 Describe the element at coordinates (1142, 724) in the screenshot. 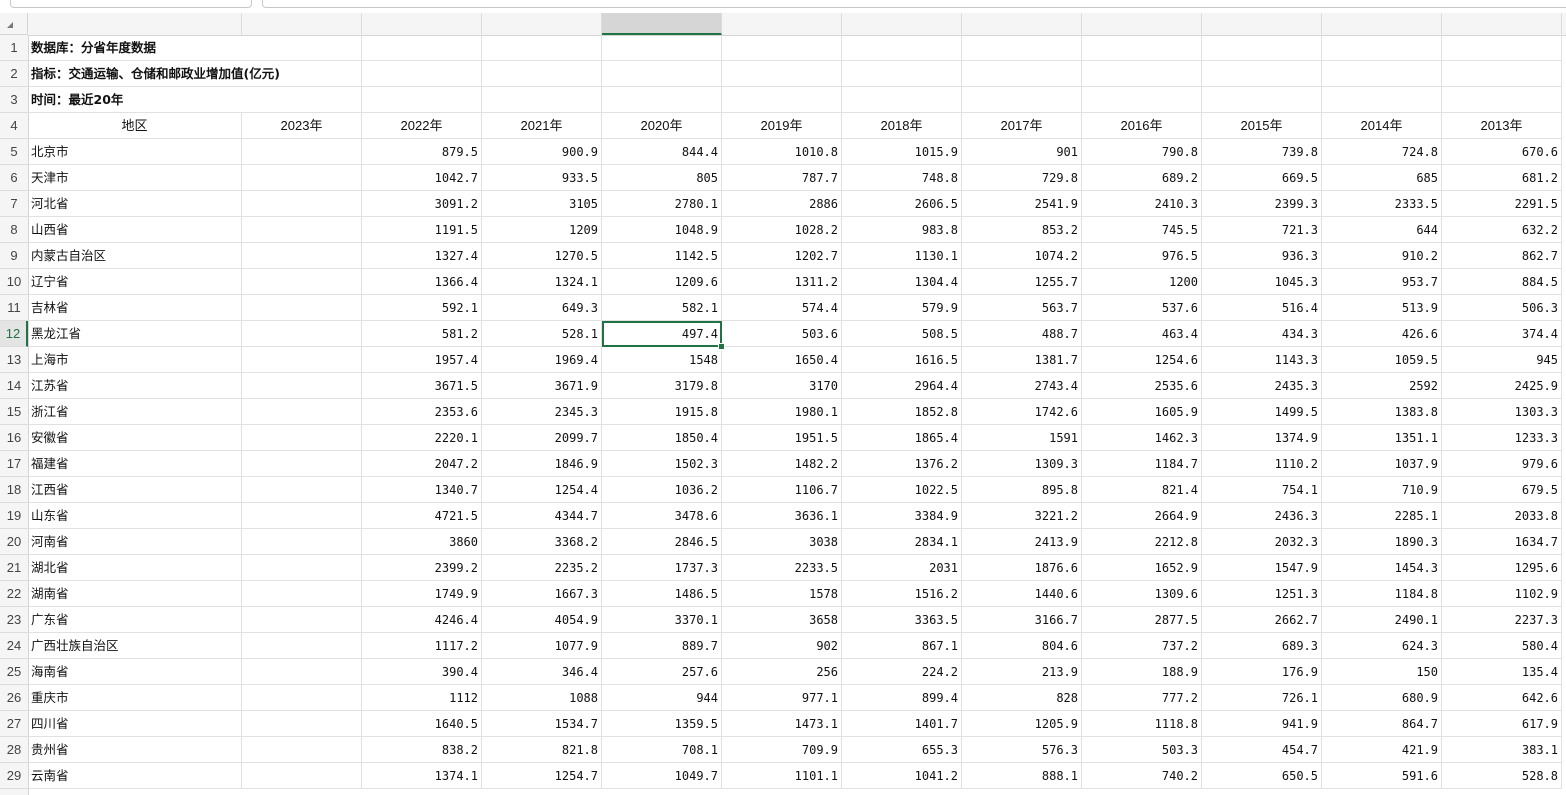

I see `cell-i27: 1118.8` at that location.